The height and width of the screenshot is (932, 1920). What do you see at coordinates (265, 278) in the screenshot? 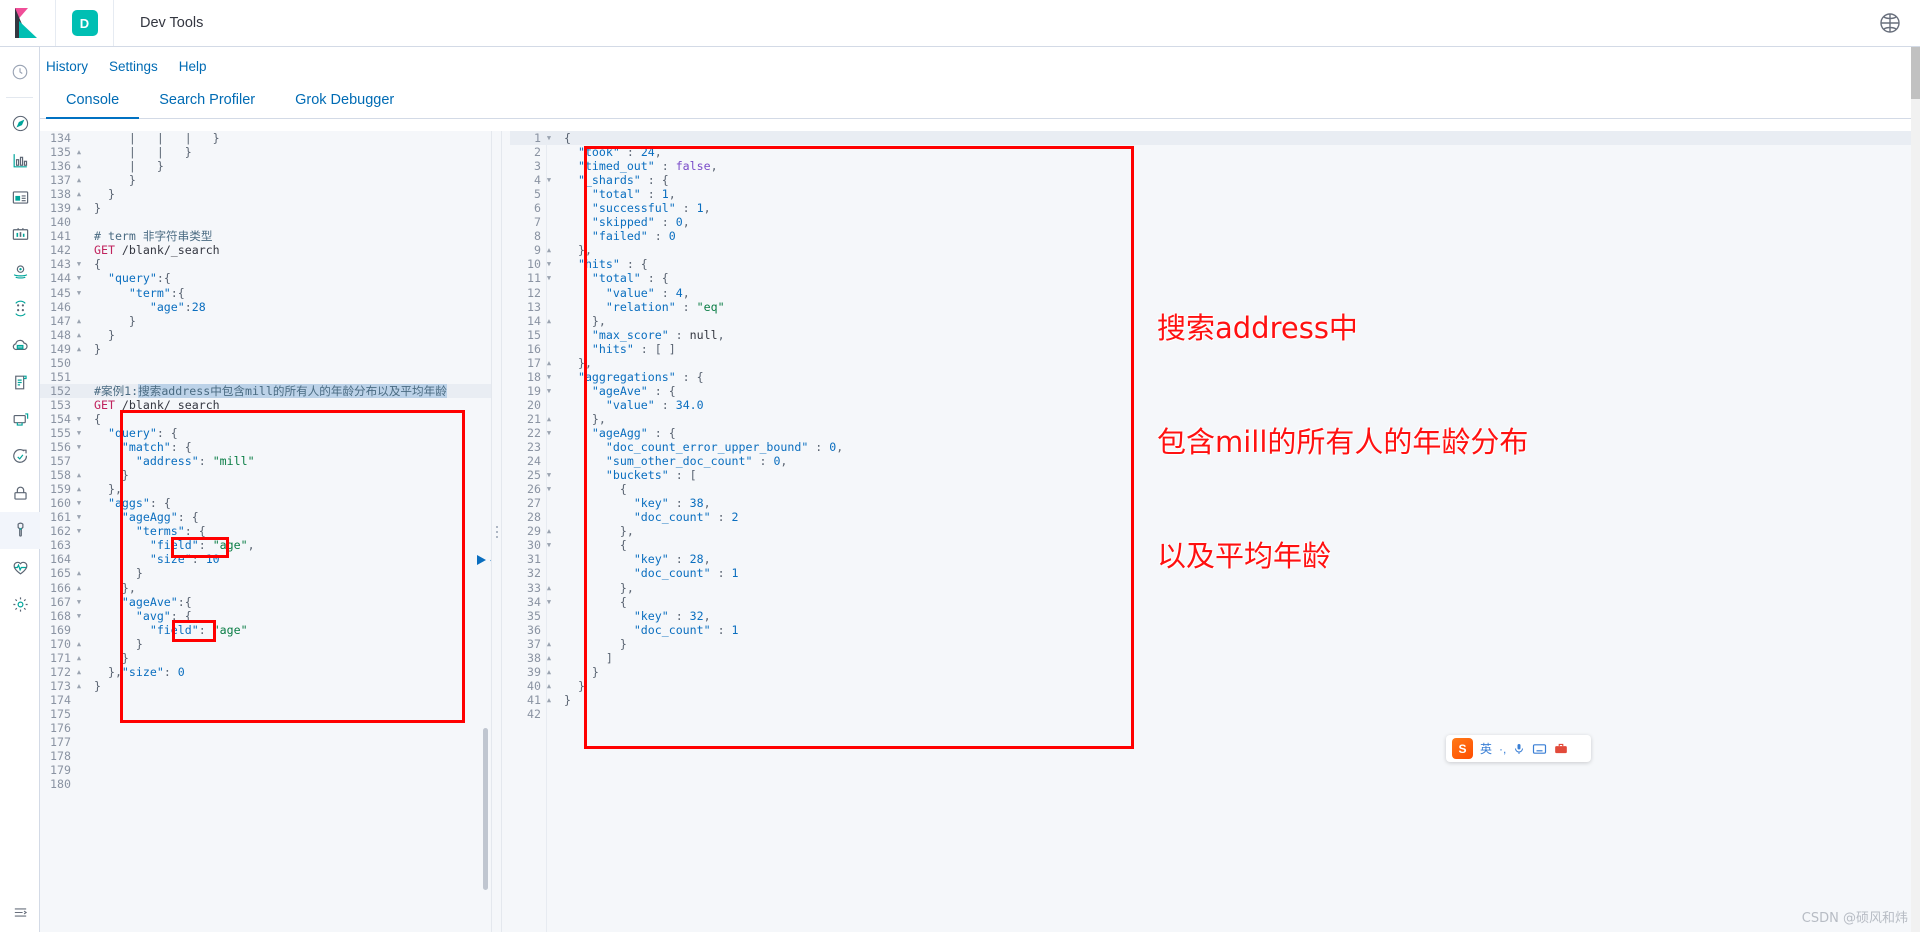
I see `code-line: 144 ▼ "query":{` at bounding box center [265, 278].